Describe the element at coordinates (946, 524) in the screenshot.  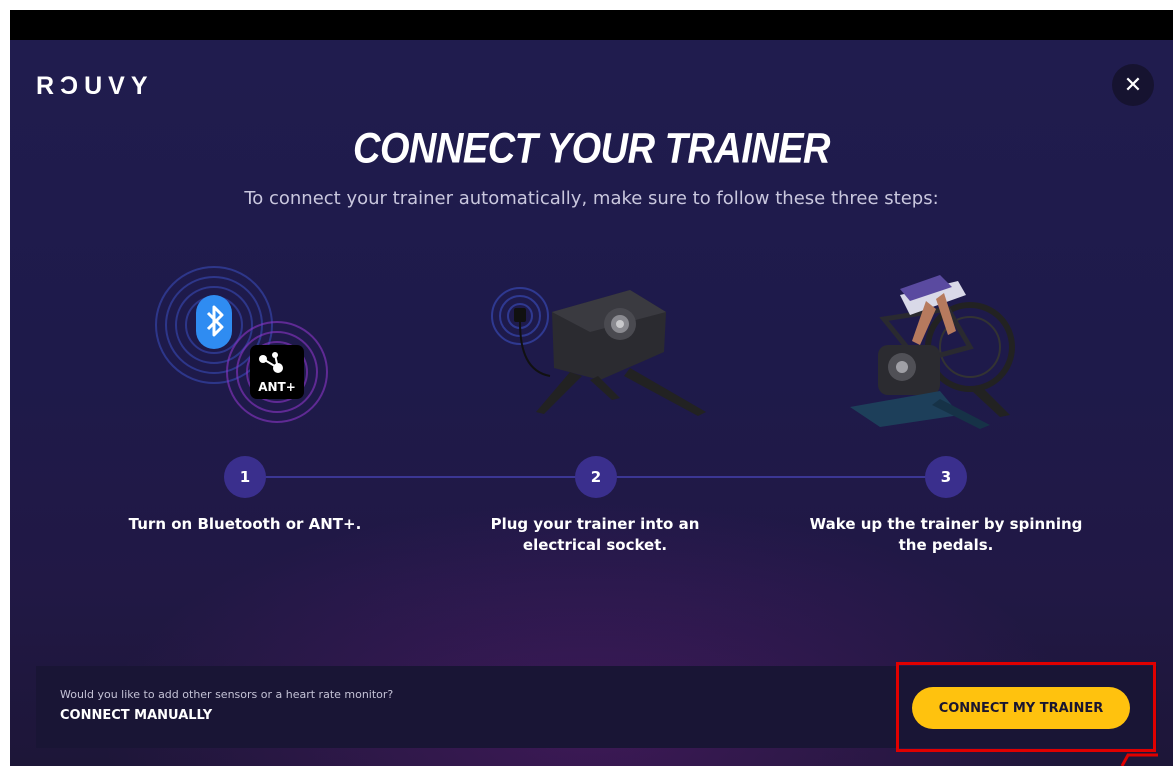
I see `step-3-text-line-1: Wake up the trainer by spinning` at that location.